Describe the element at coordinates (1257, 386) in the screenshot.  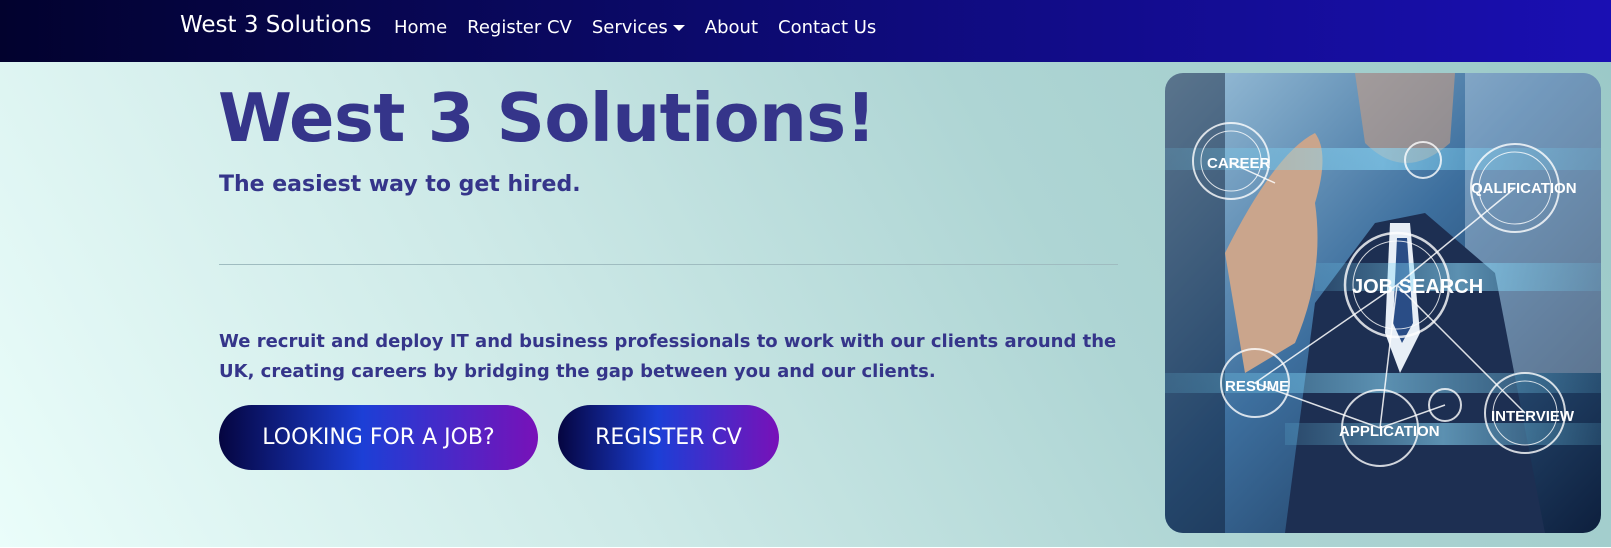
I see `resume-label: RESUME` at that location.